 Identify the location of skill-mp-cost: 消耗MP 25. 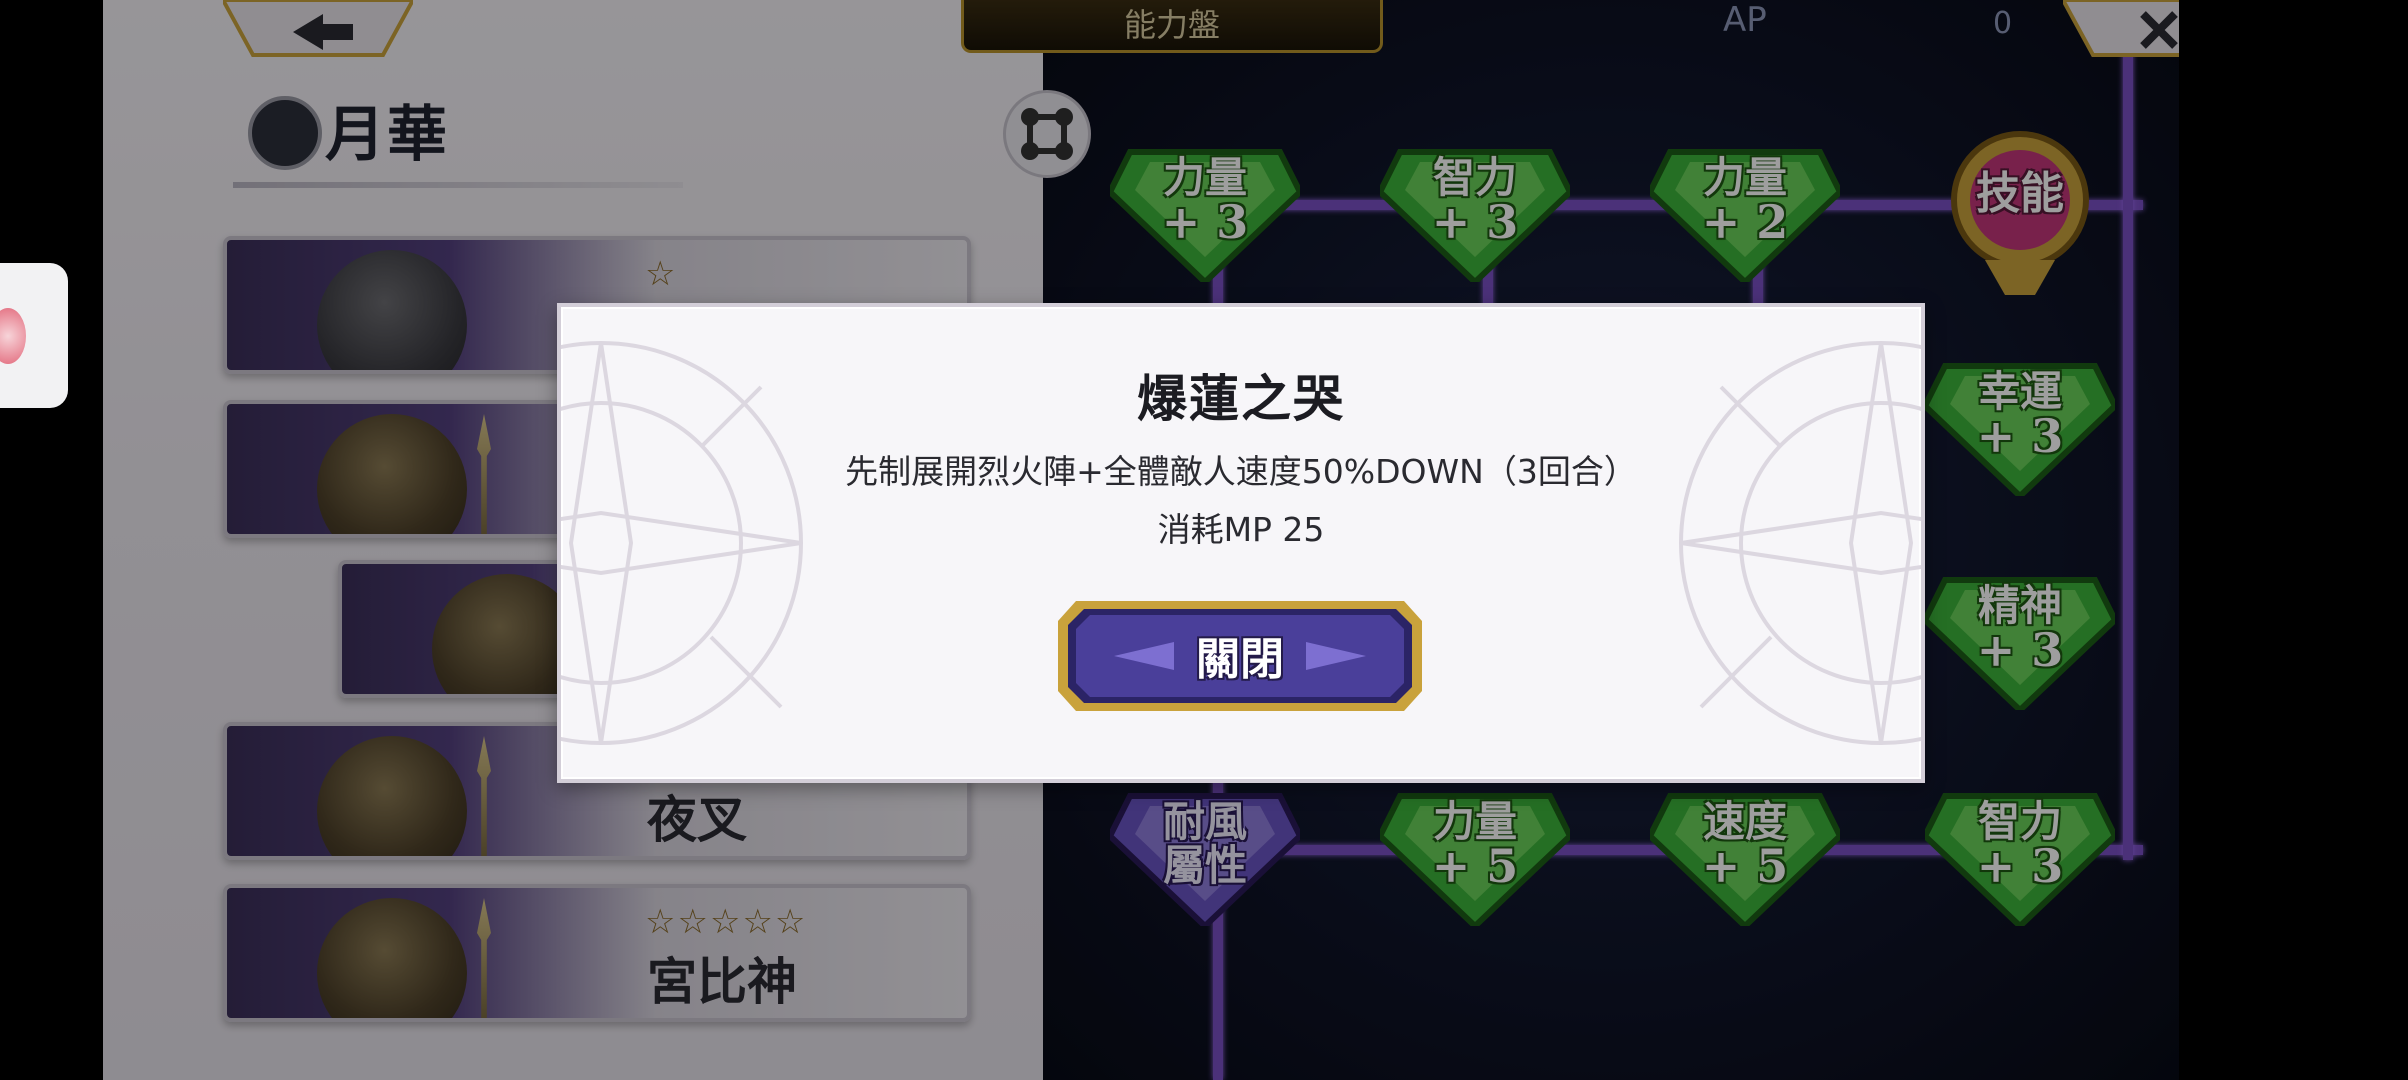
(1241, 529).